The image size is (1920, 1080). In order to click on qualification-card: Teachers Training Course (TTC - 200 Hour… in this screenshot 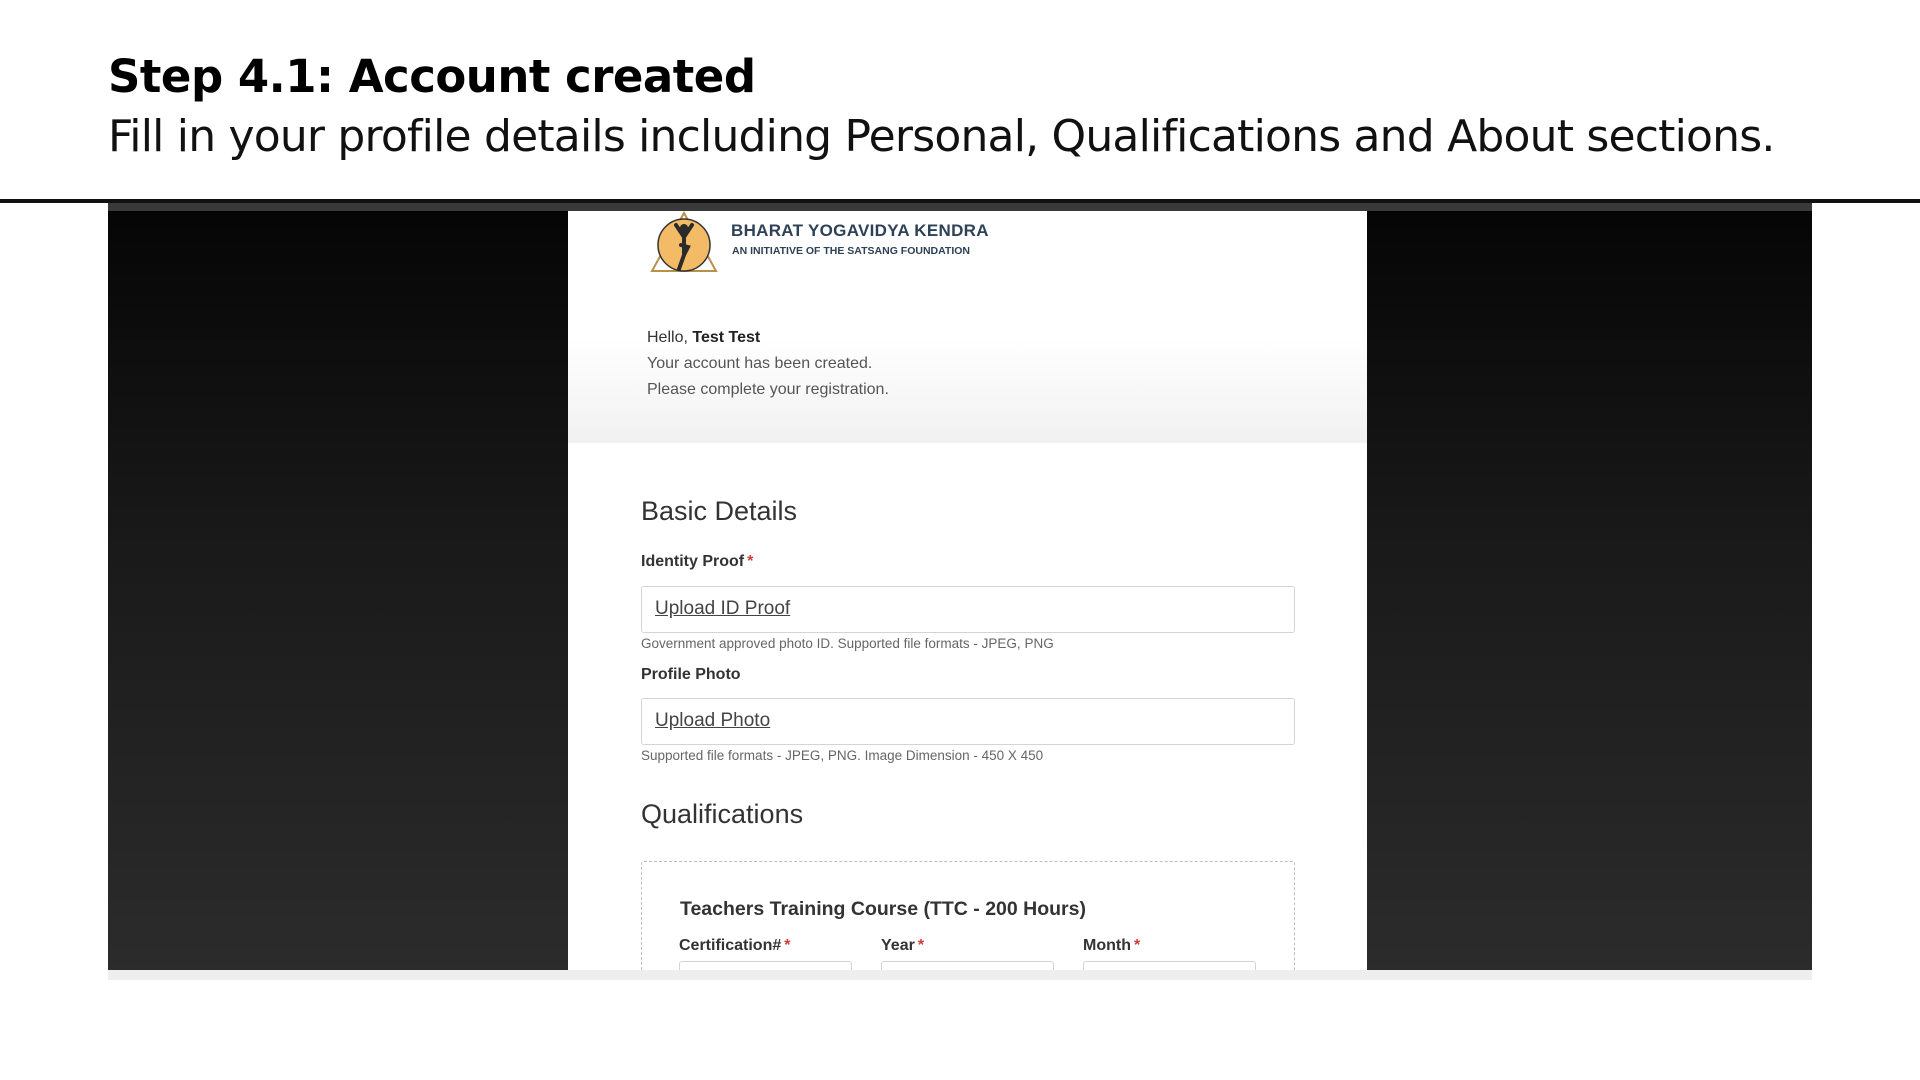, I will do `click(968, 917)`.